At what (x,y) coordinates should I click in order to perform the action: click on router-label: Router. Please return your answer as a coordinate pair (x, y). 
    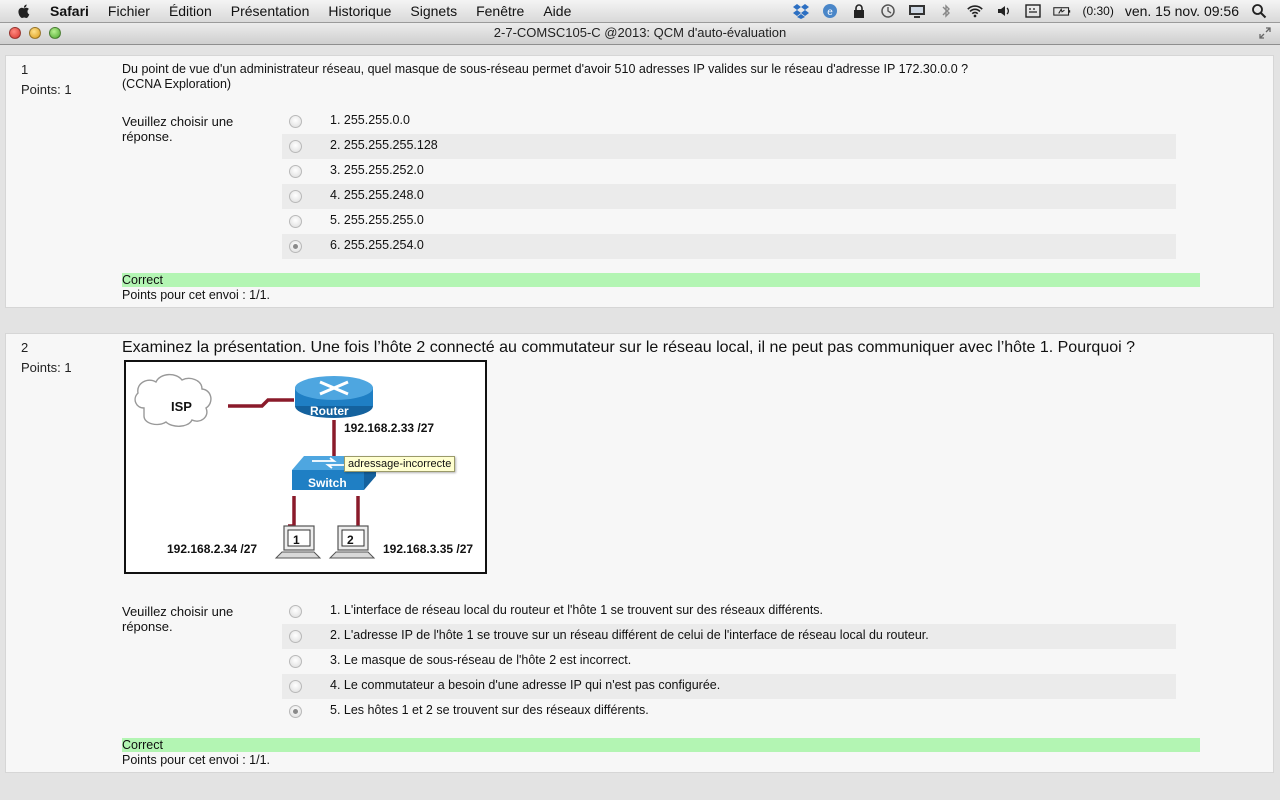
    Looking at the image, I should click on (329, 411).